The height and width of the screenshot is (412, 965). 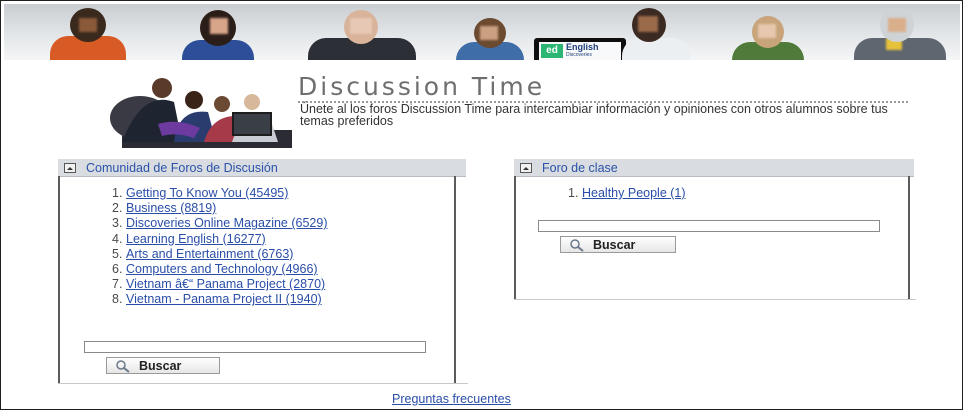 What do you see at coordinates (201, 113) in the screenshot?
I see `students-photo` at bounding box center [201, 113].